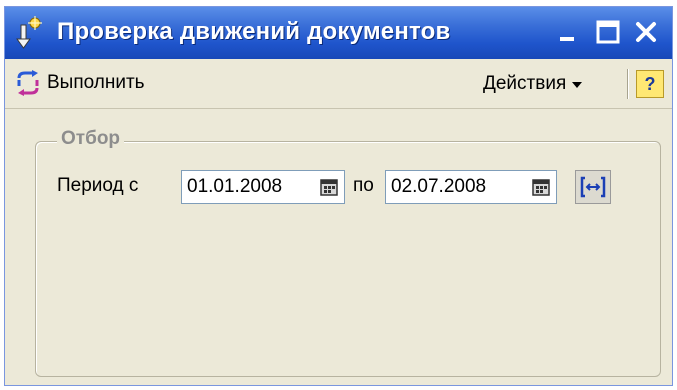 This screenshot has height=390, width=677. Describe the element at coordinates (235, 186) in the screenshot. I see `date-from-value: 01.01.2008` at that location.